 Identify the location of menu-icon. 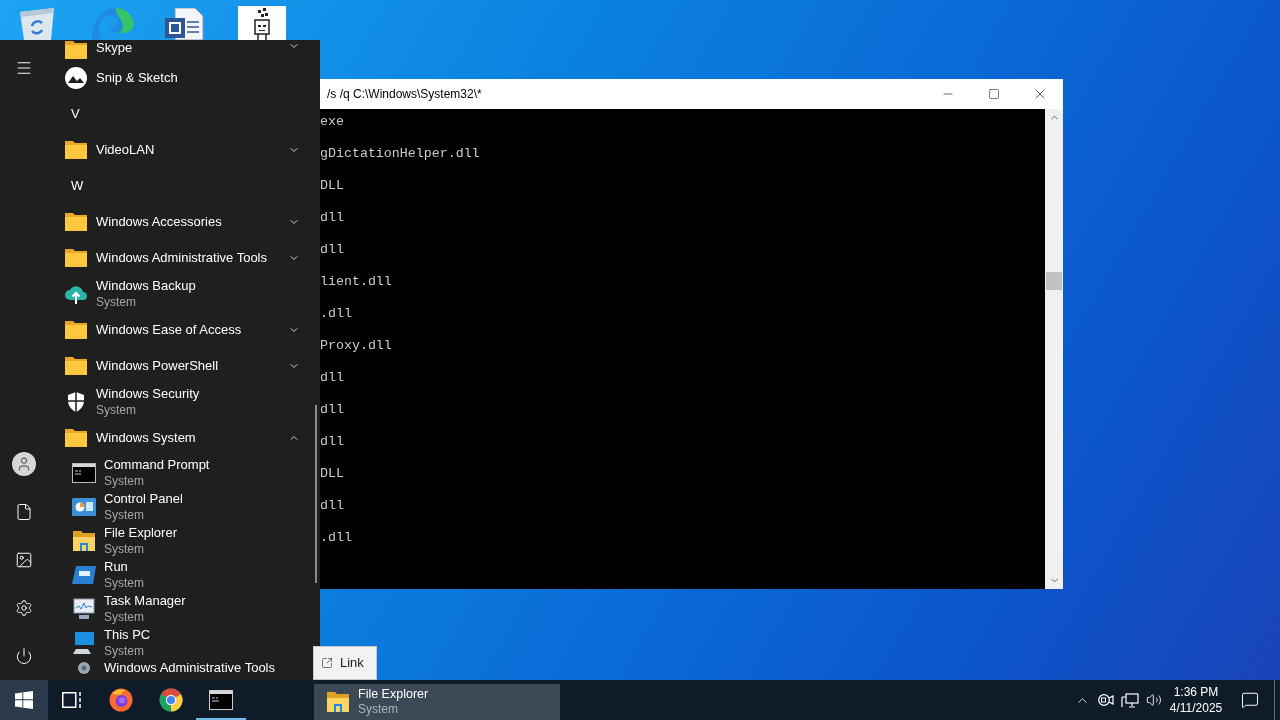
(24, 68).